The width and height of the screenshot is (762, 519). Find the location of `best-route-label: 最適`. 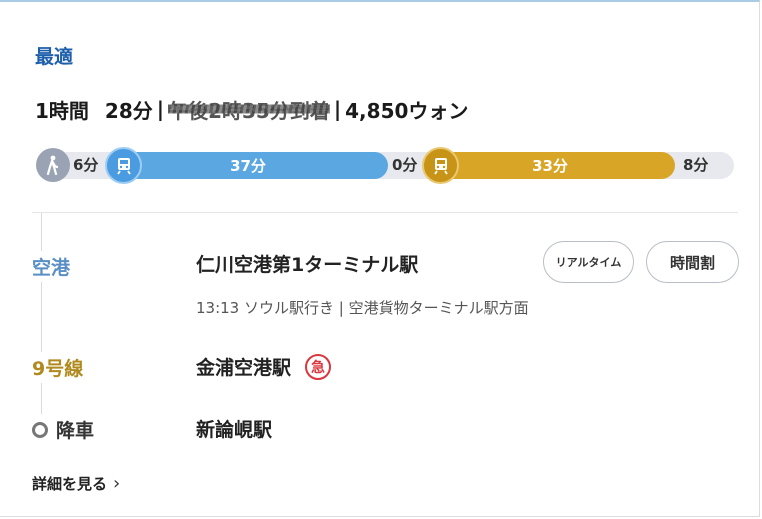

best-route-label: 最適 is located at coordinates (54, 57).